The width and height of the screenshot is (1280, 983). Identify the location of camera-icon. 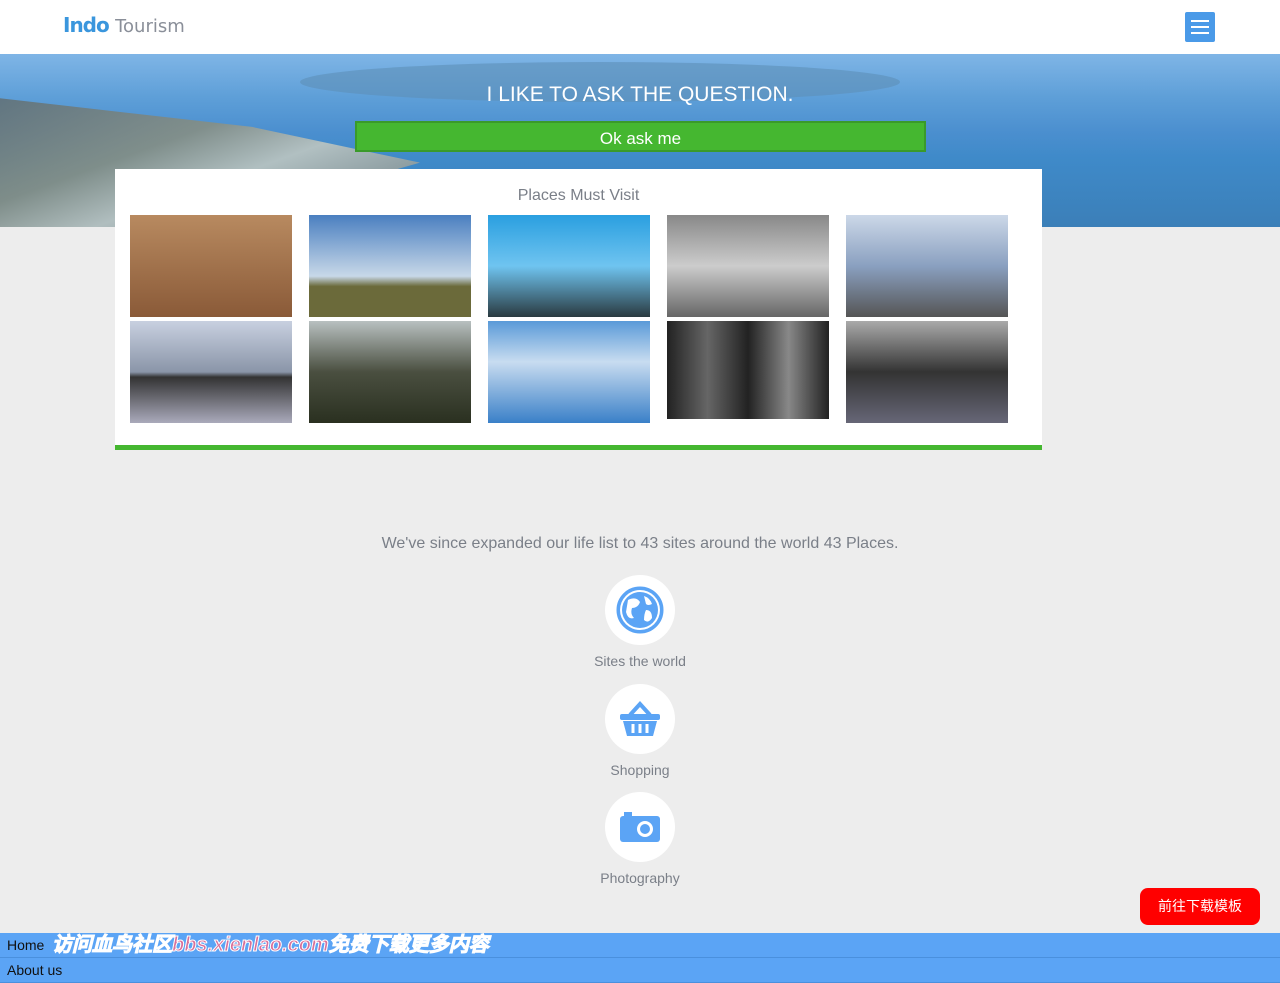
(640, 827).